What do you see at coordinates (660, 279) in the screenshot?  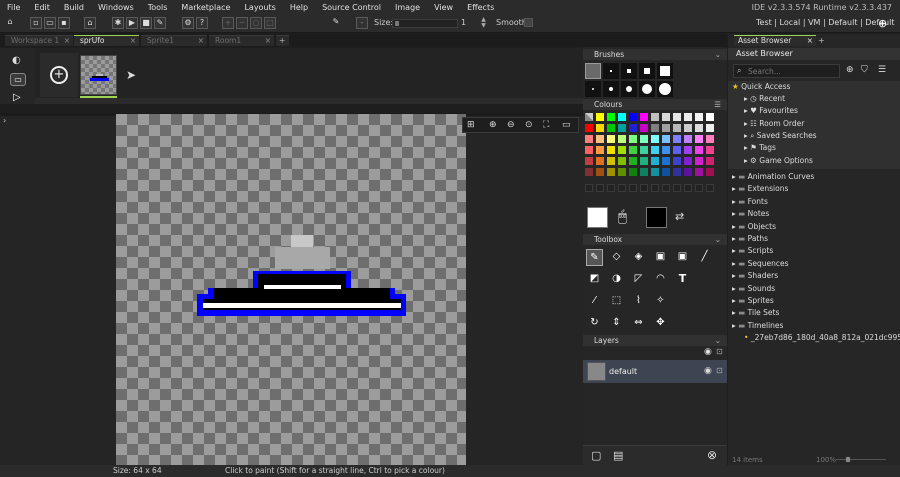 I see `curve-tool-icon: ◠` at bounding box center [660, 279].